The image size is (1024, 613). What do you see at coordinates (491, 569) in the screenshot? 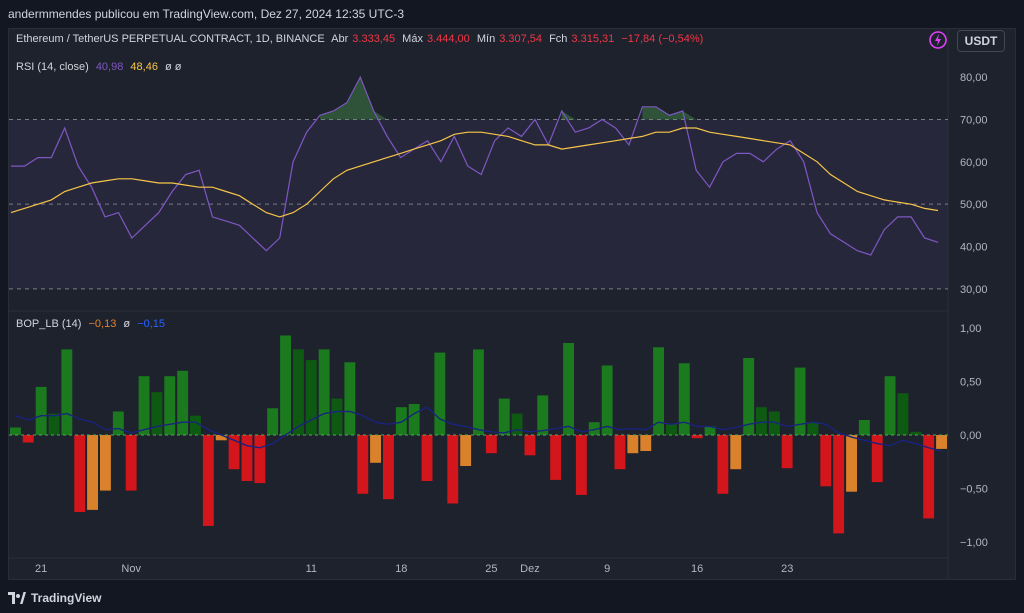
I see `time-axis-label: 25` at bounding box center [491, 569].